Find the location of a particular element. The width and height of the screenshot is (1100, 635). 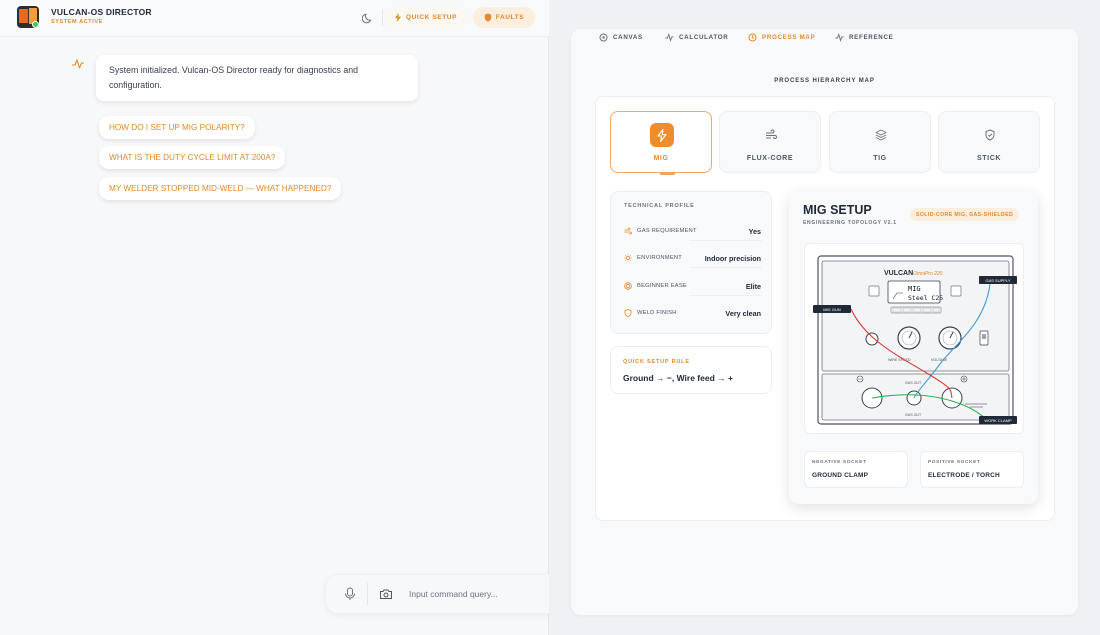

layers-icon is located at coordinates (881, 135).